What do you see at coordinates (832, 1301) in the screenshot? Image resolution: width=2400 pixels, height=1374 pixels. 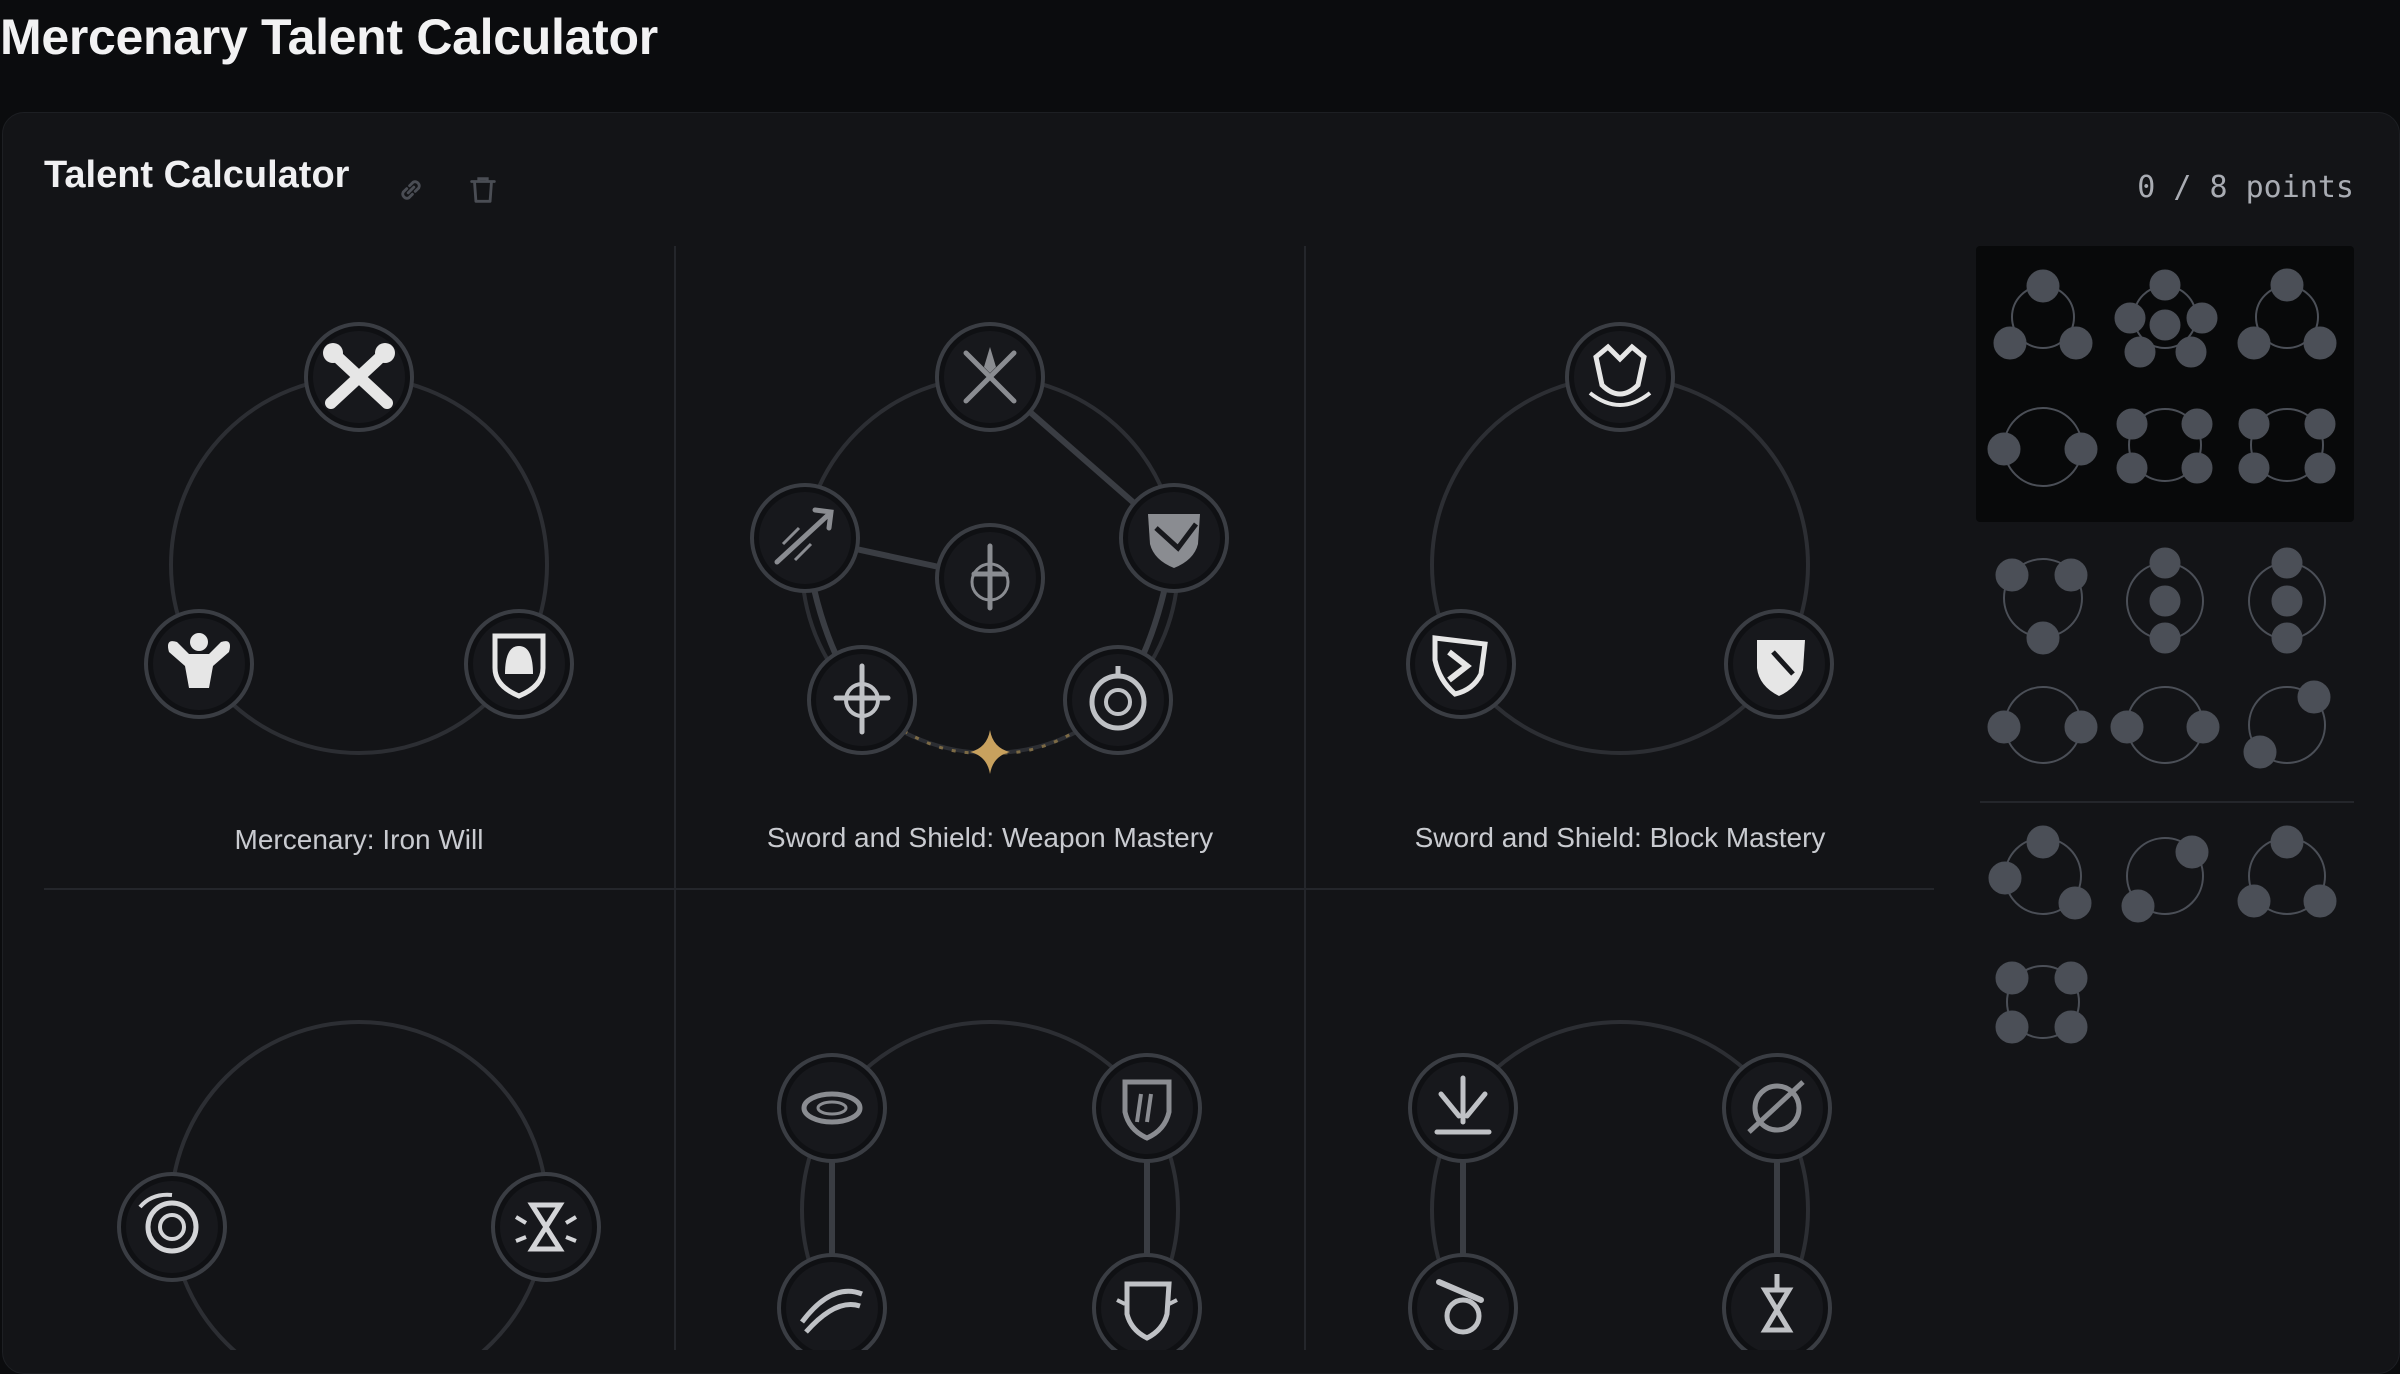 I see `slash-wave-icon` at bounding box center [832, 1301].